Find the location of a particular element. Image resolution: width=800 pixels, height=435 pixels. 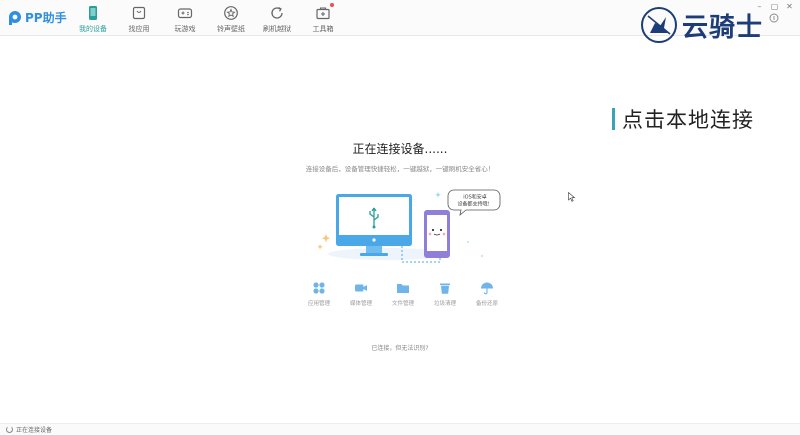

nav-find-apps: 找应用 is located at coordinates (139, 18).